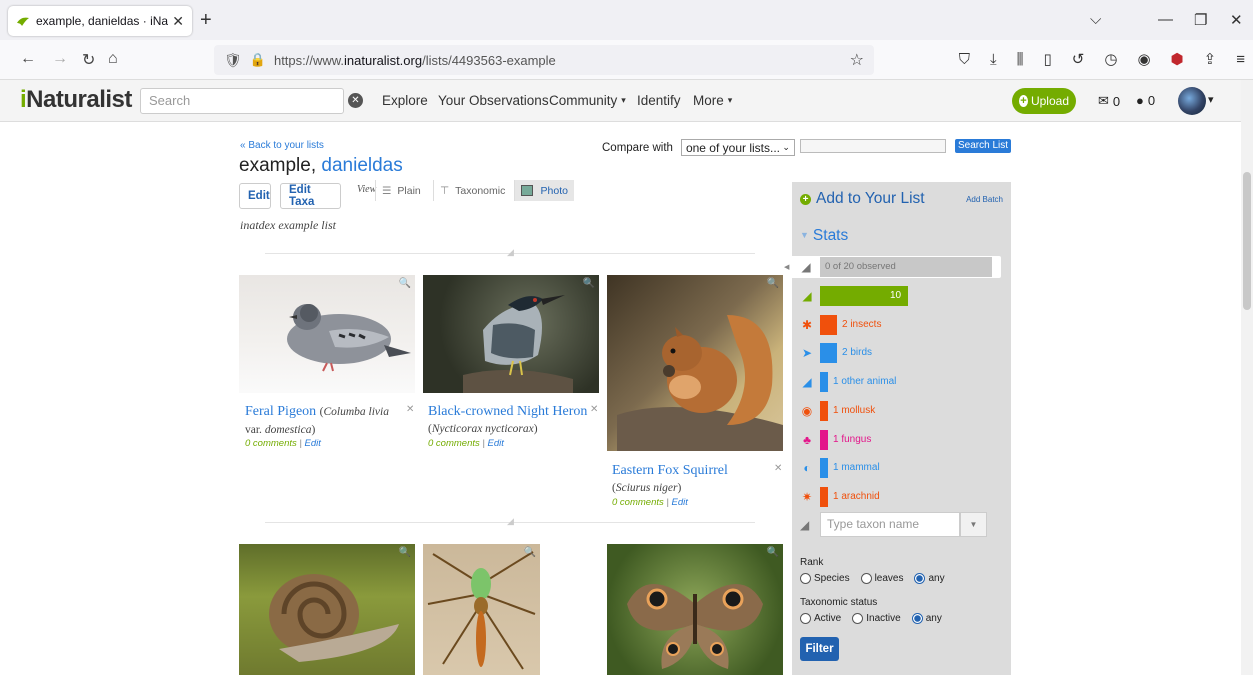 This screenshot has height=675, width=1253. What do you see at coordinates (876, 618) in the screenshot?
I see `status-option-inactive: Inactive` at bounding box center [876, 618].